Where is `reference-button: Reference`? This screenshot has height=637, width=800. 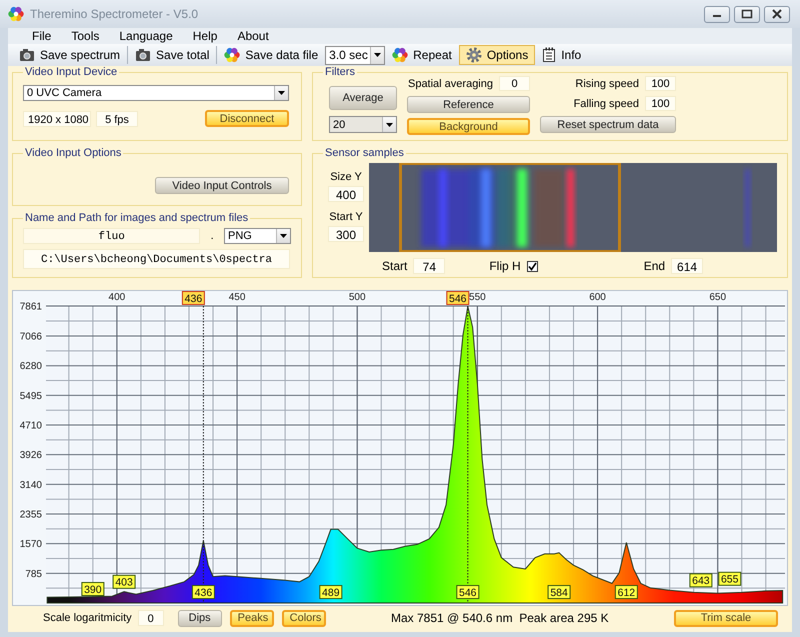 reference-button: Reference is located at coordinates (468, 104).